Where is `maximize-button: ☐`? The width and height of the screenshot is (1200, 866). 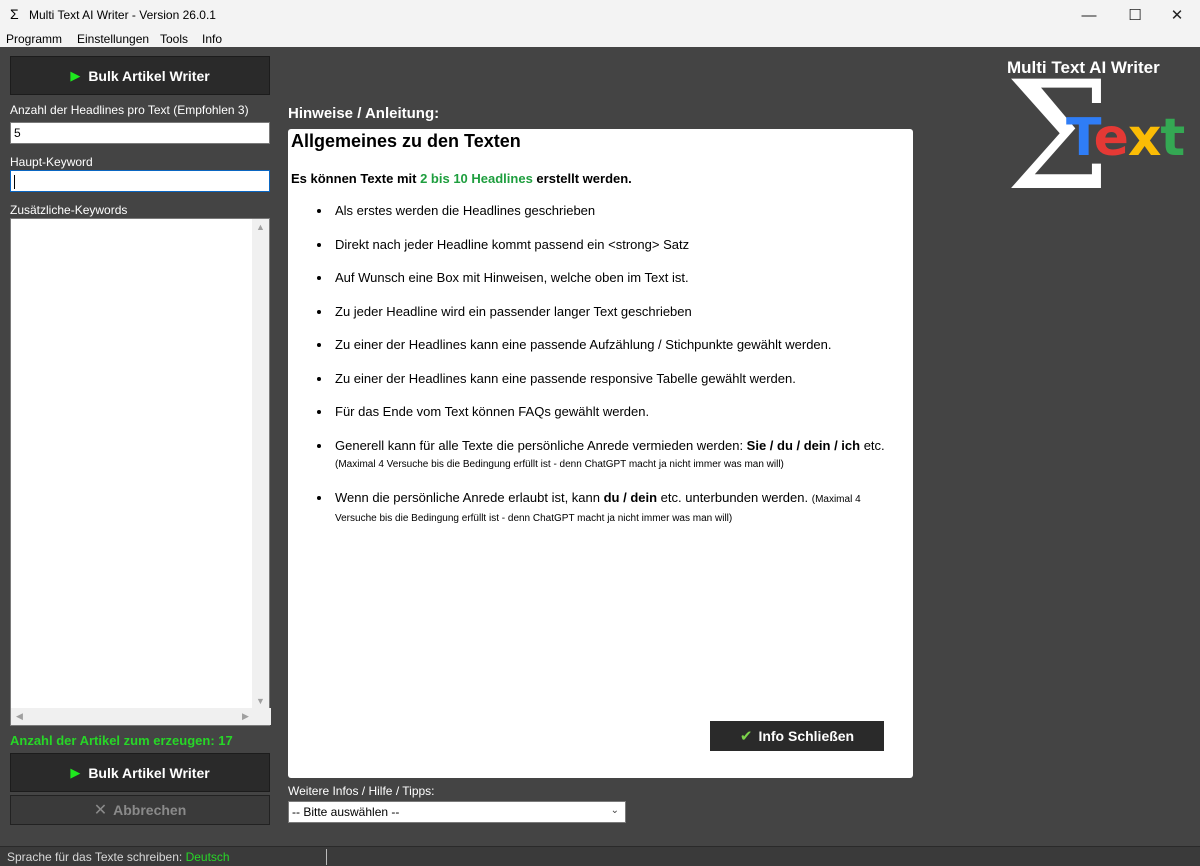
maximize-button: ☐ is located at coordinates (1135, 15).